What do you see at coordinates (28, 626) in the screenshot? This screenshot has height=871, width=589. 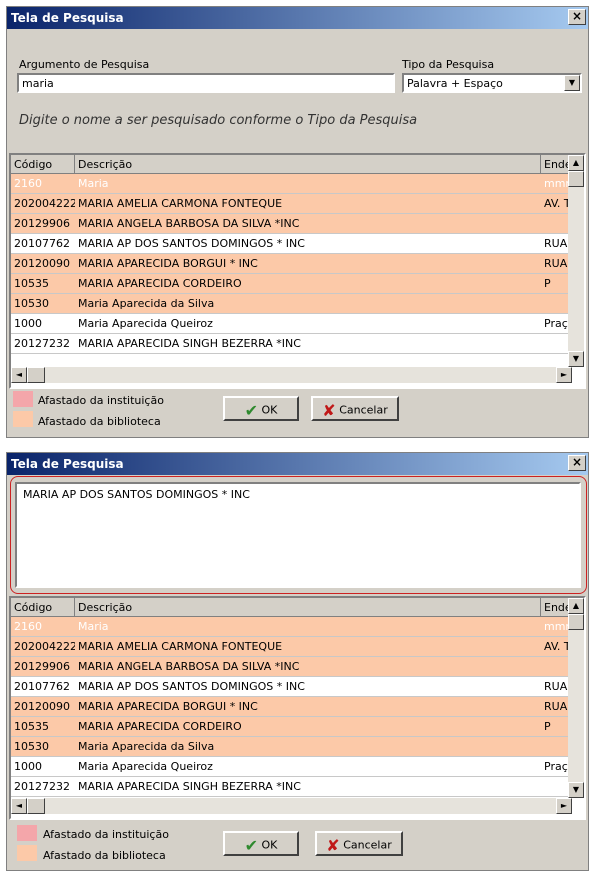 I see `cell-code: 2160` at bounding box center [28, 626].